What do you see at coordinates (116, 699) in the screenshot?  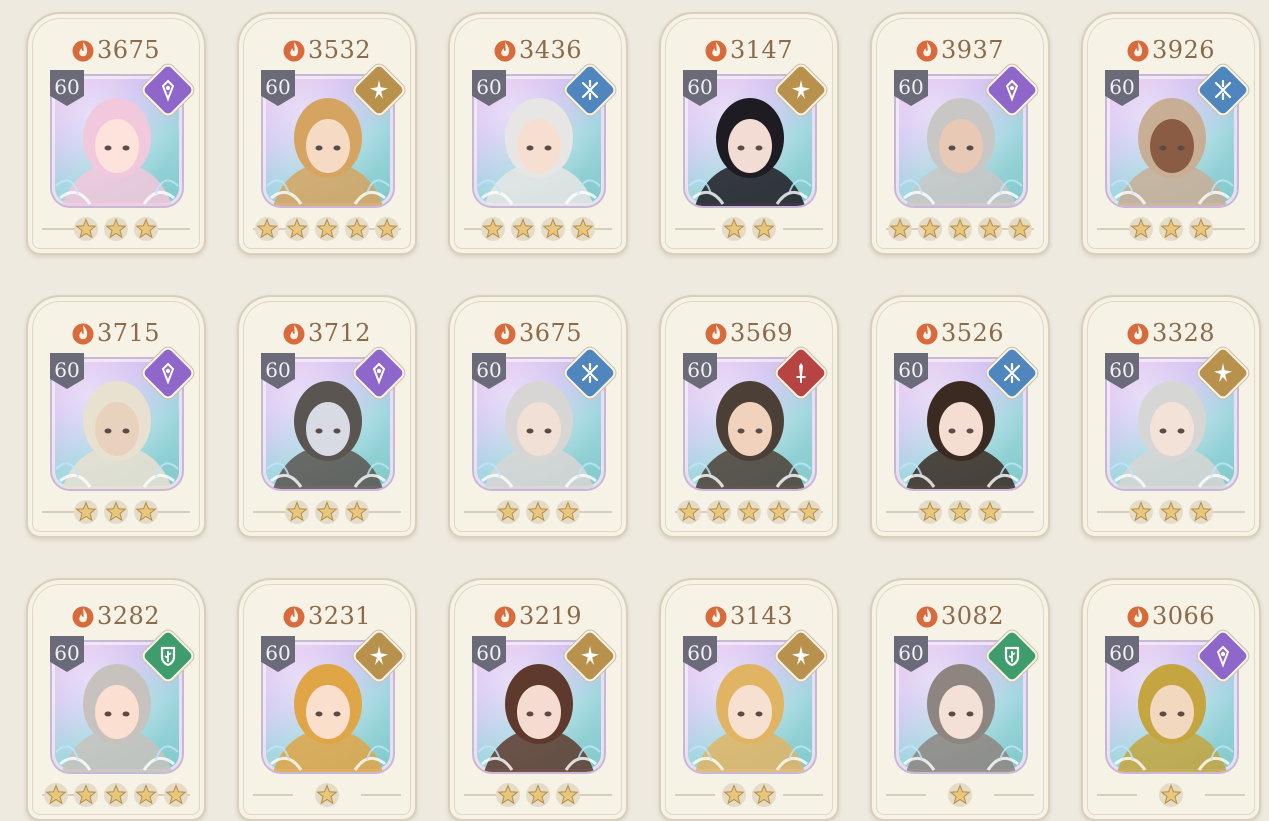 I see `character-card: 3282 60` at bounding box center [116, 699].